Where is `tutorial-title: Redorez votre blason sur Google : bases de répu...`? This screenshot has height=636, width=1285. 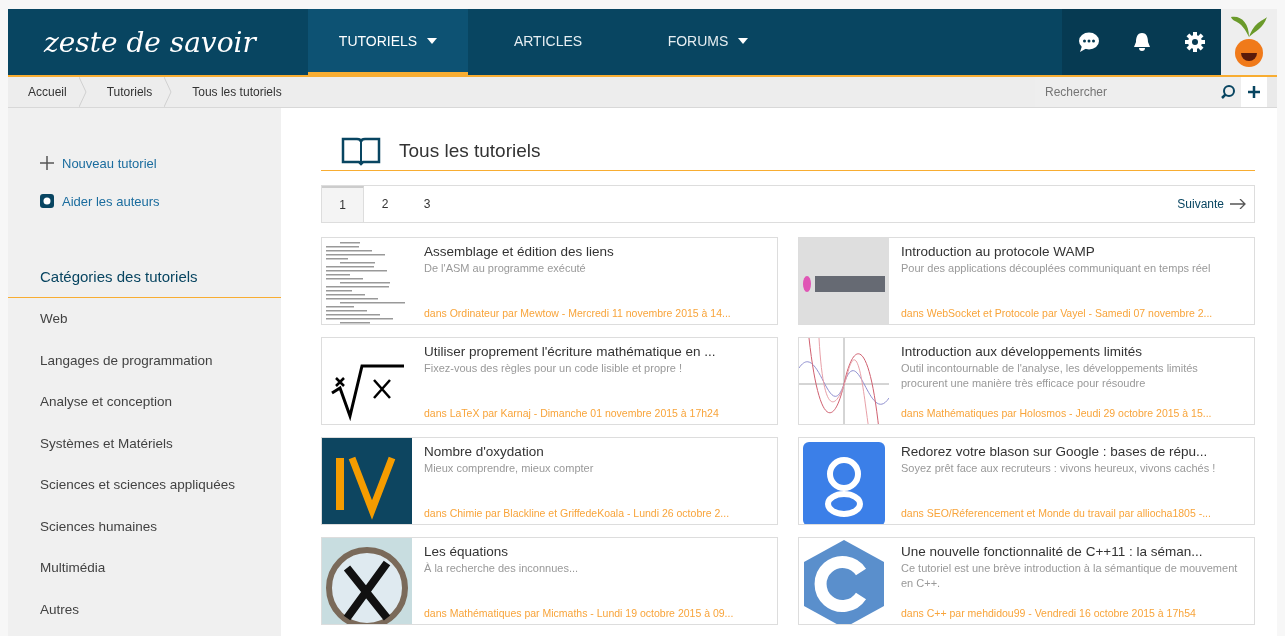 tutorial-title: Redorez votre blason sur Google : bases de répu... is located at coordinates (1072, 451).